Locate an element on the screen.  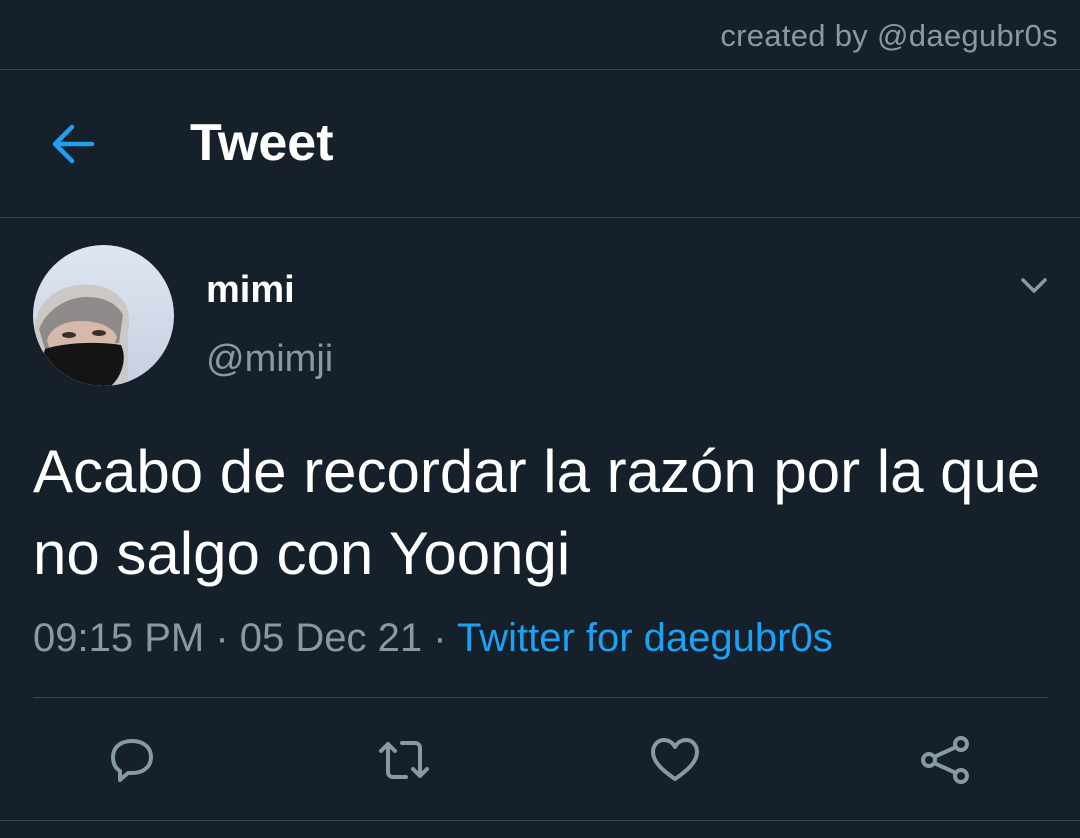
back-button is located at coordinates (74, 144).